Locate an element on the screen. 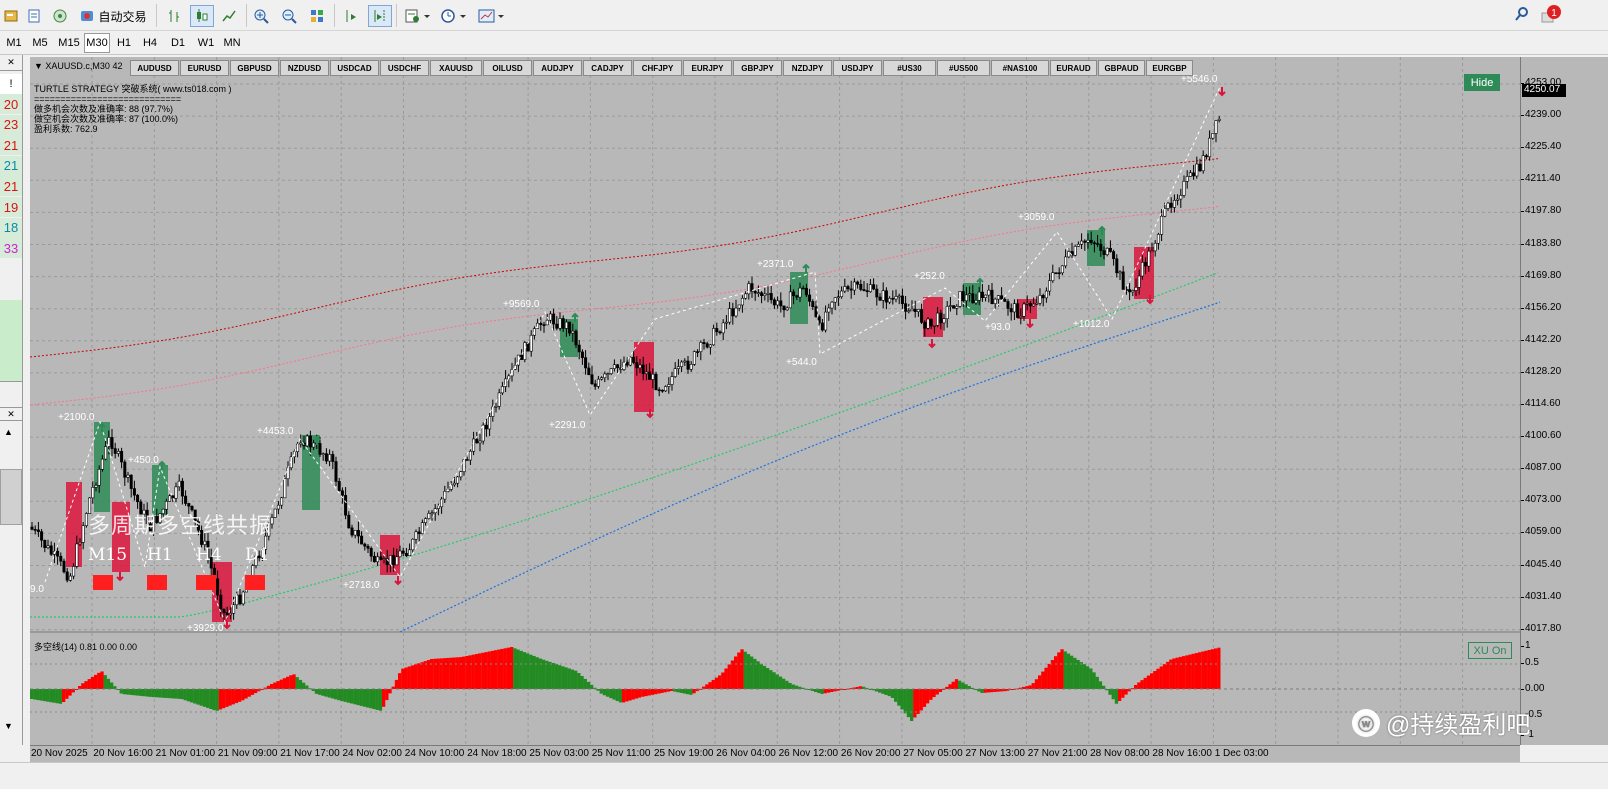 The height and width of the screenshot is (789, 1608). timeframe-m30: M30 is located at coordinates (97, 43).